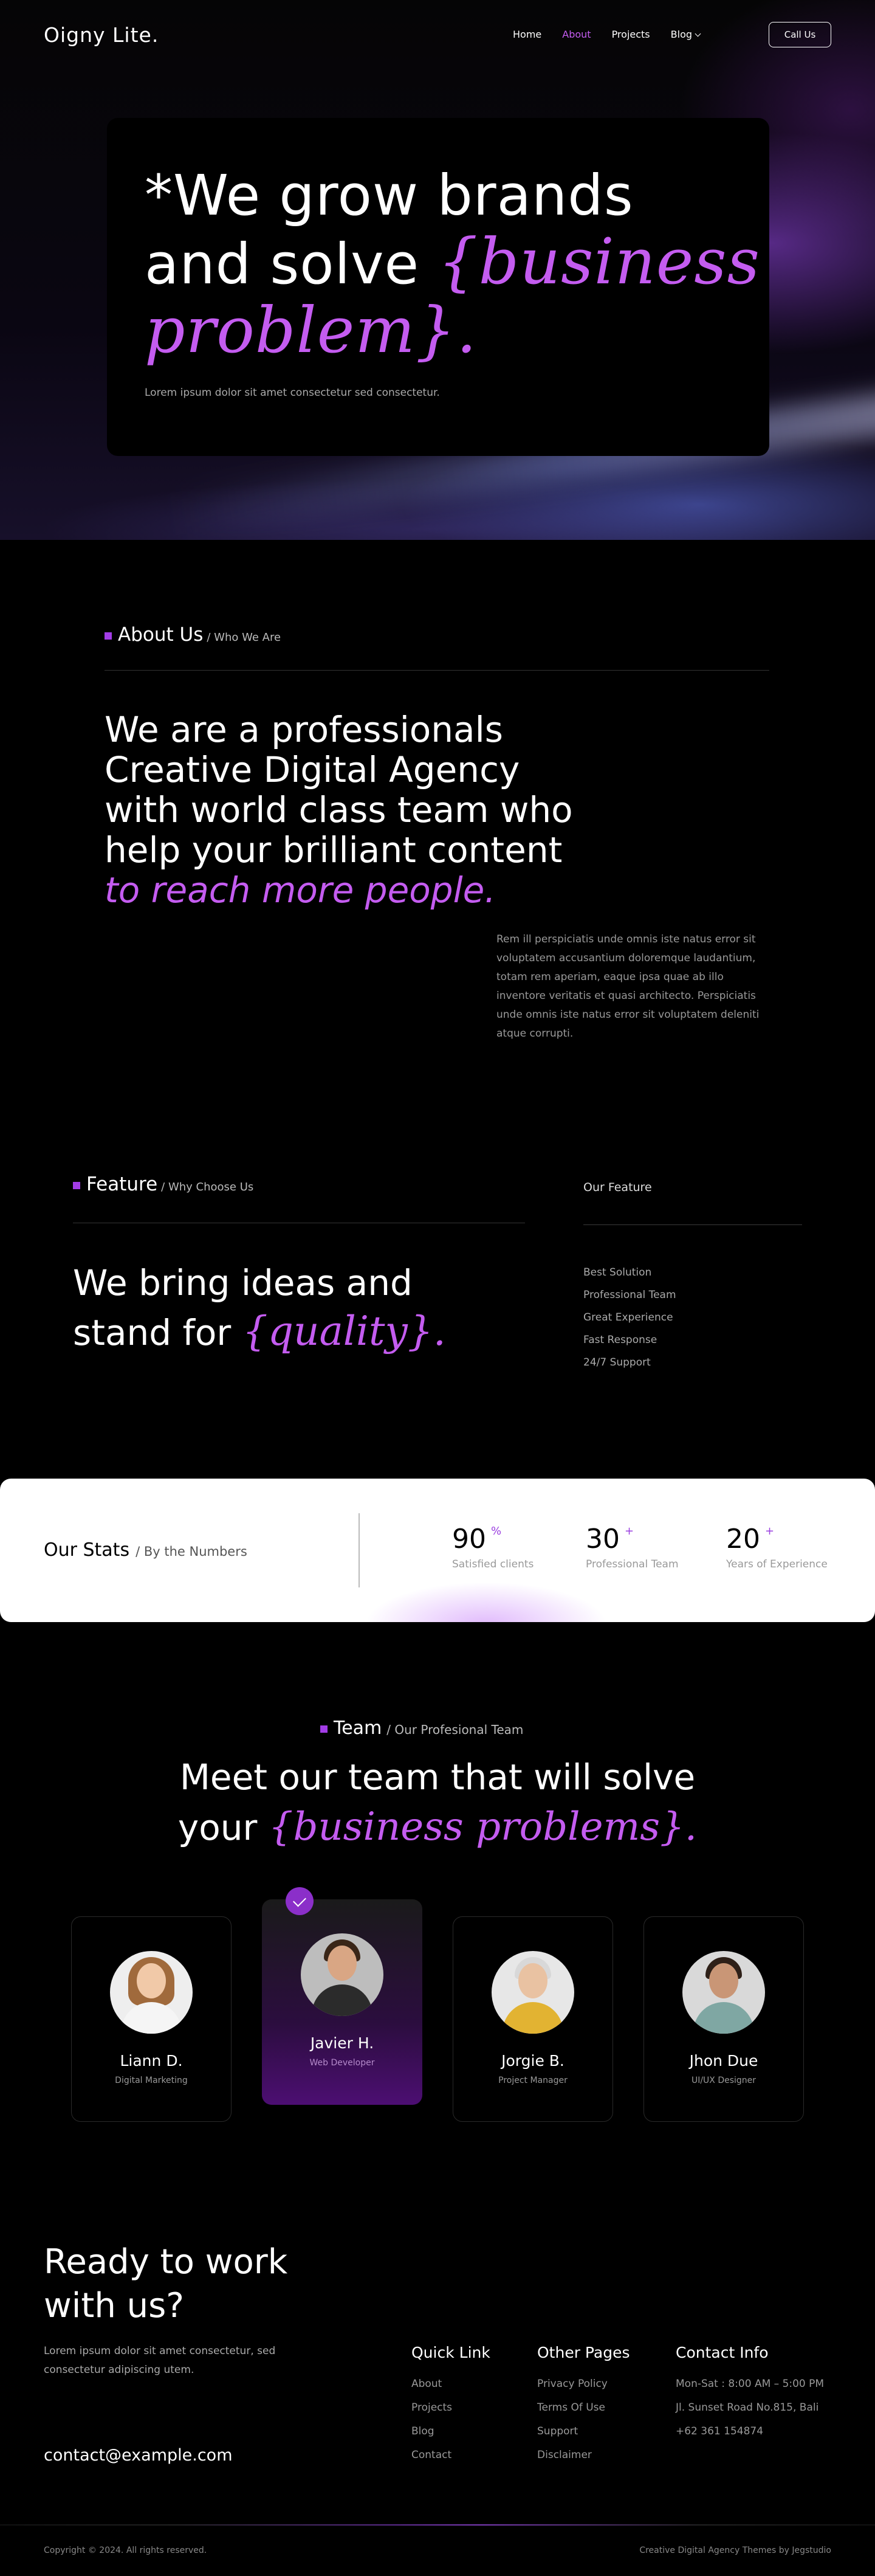 The image size is (875, 2576). I want to click on about-headline-accent: to reach more people., so click(300, 890).